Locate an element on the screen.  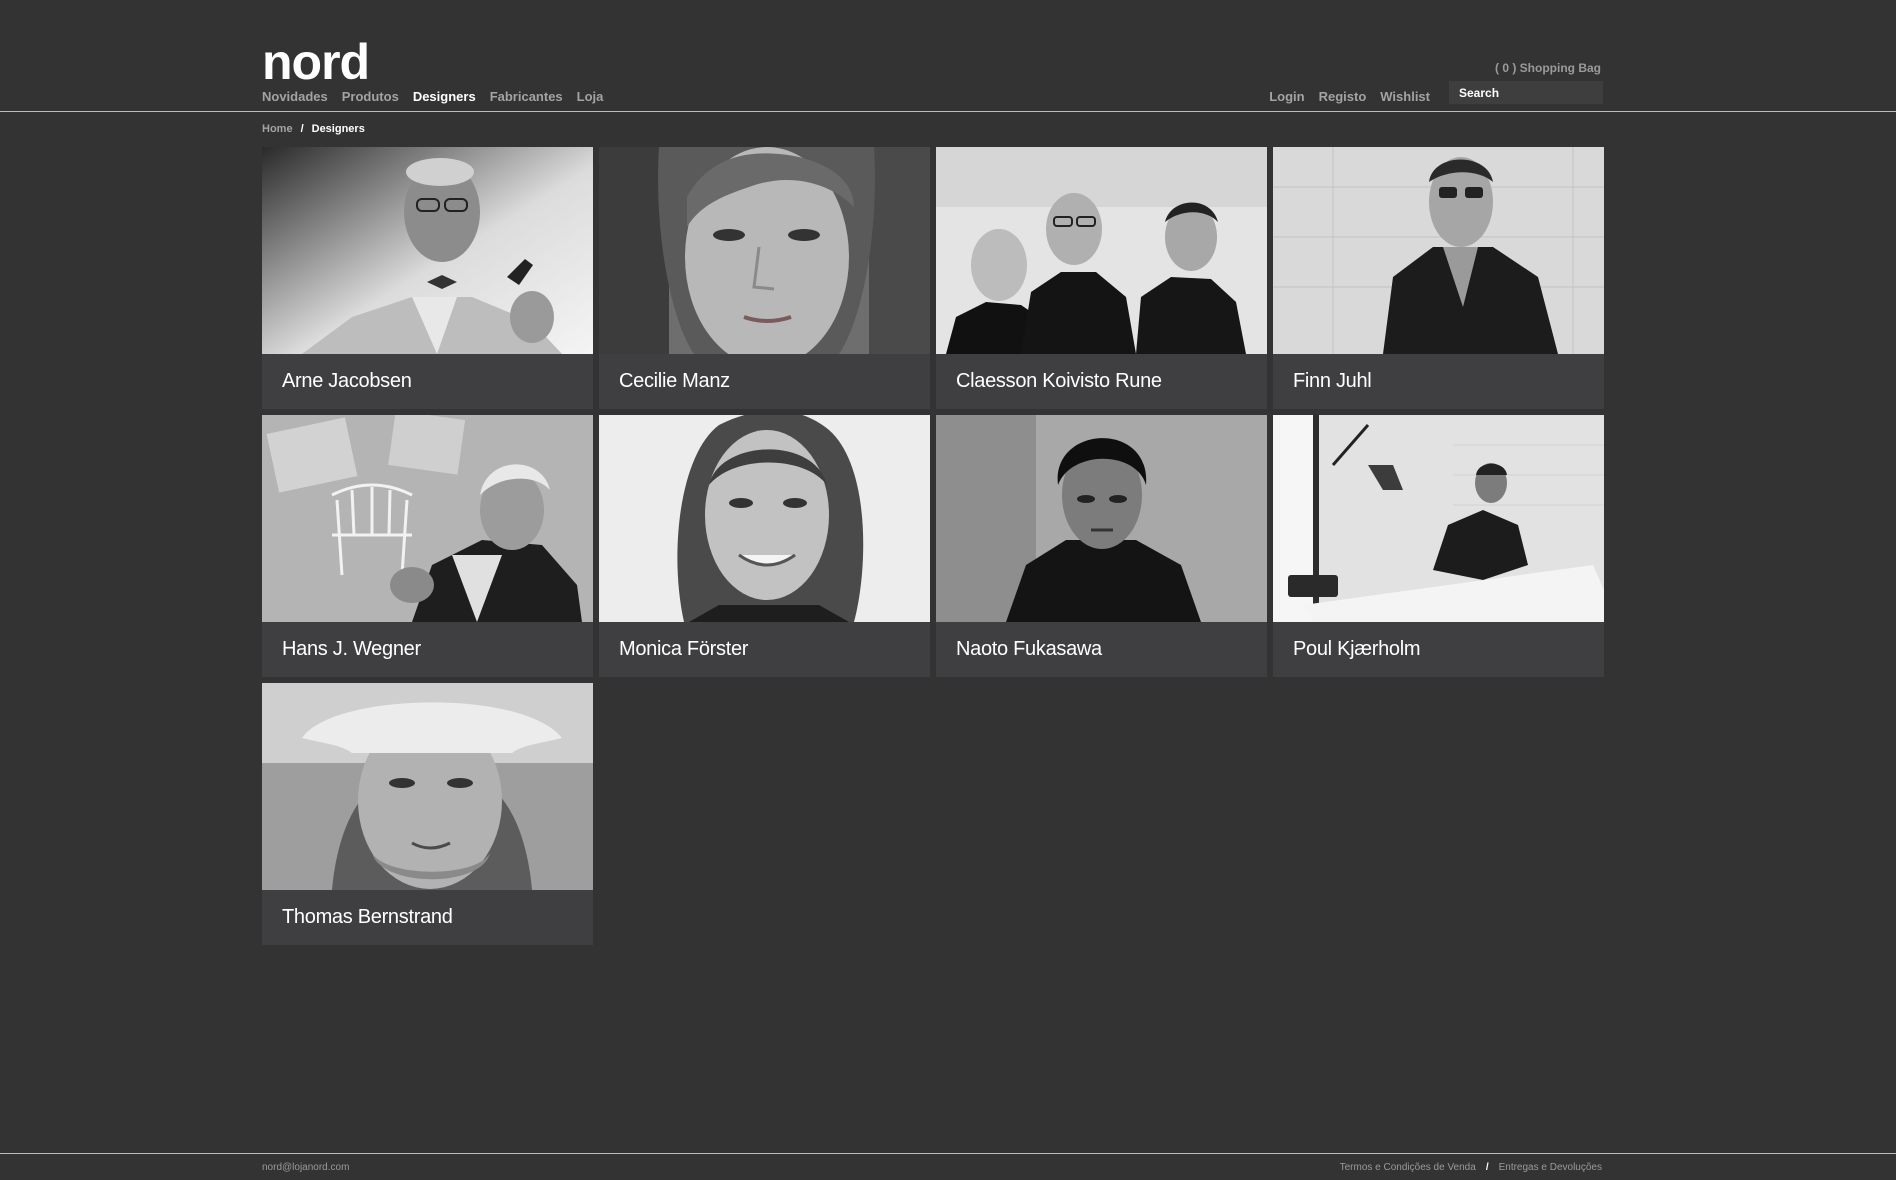
designer-name: Thomas Bernstrand is located at coordinates (367, 917).